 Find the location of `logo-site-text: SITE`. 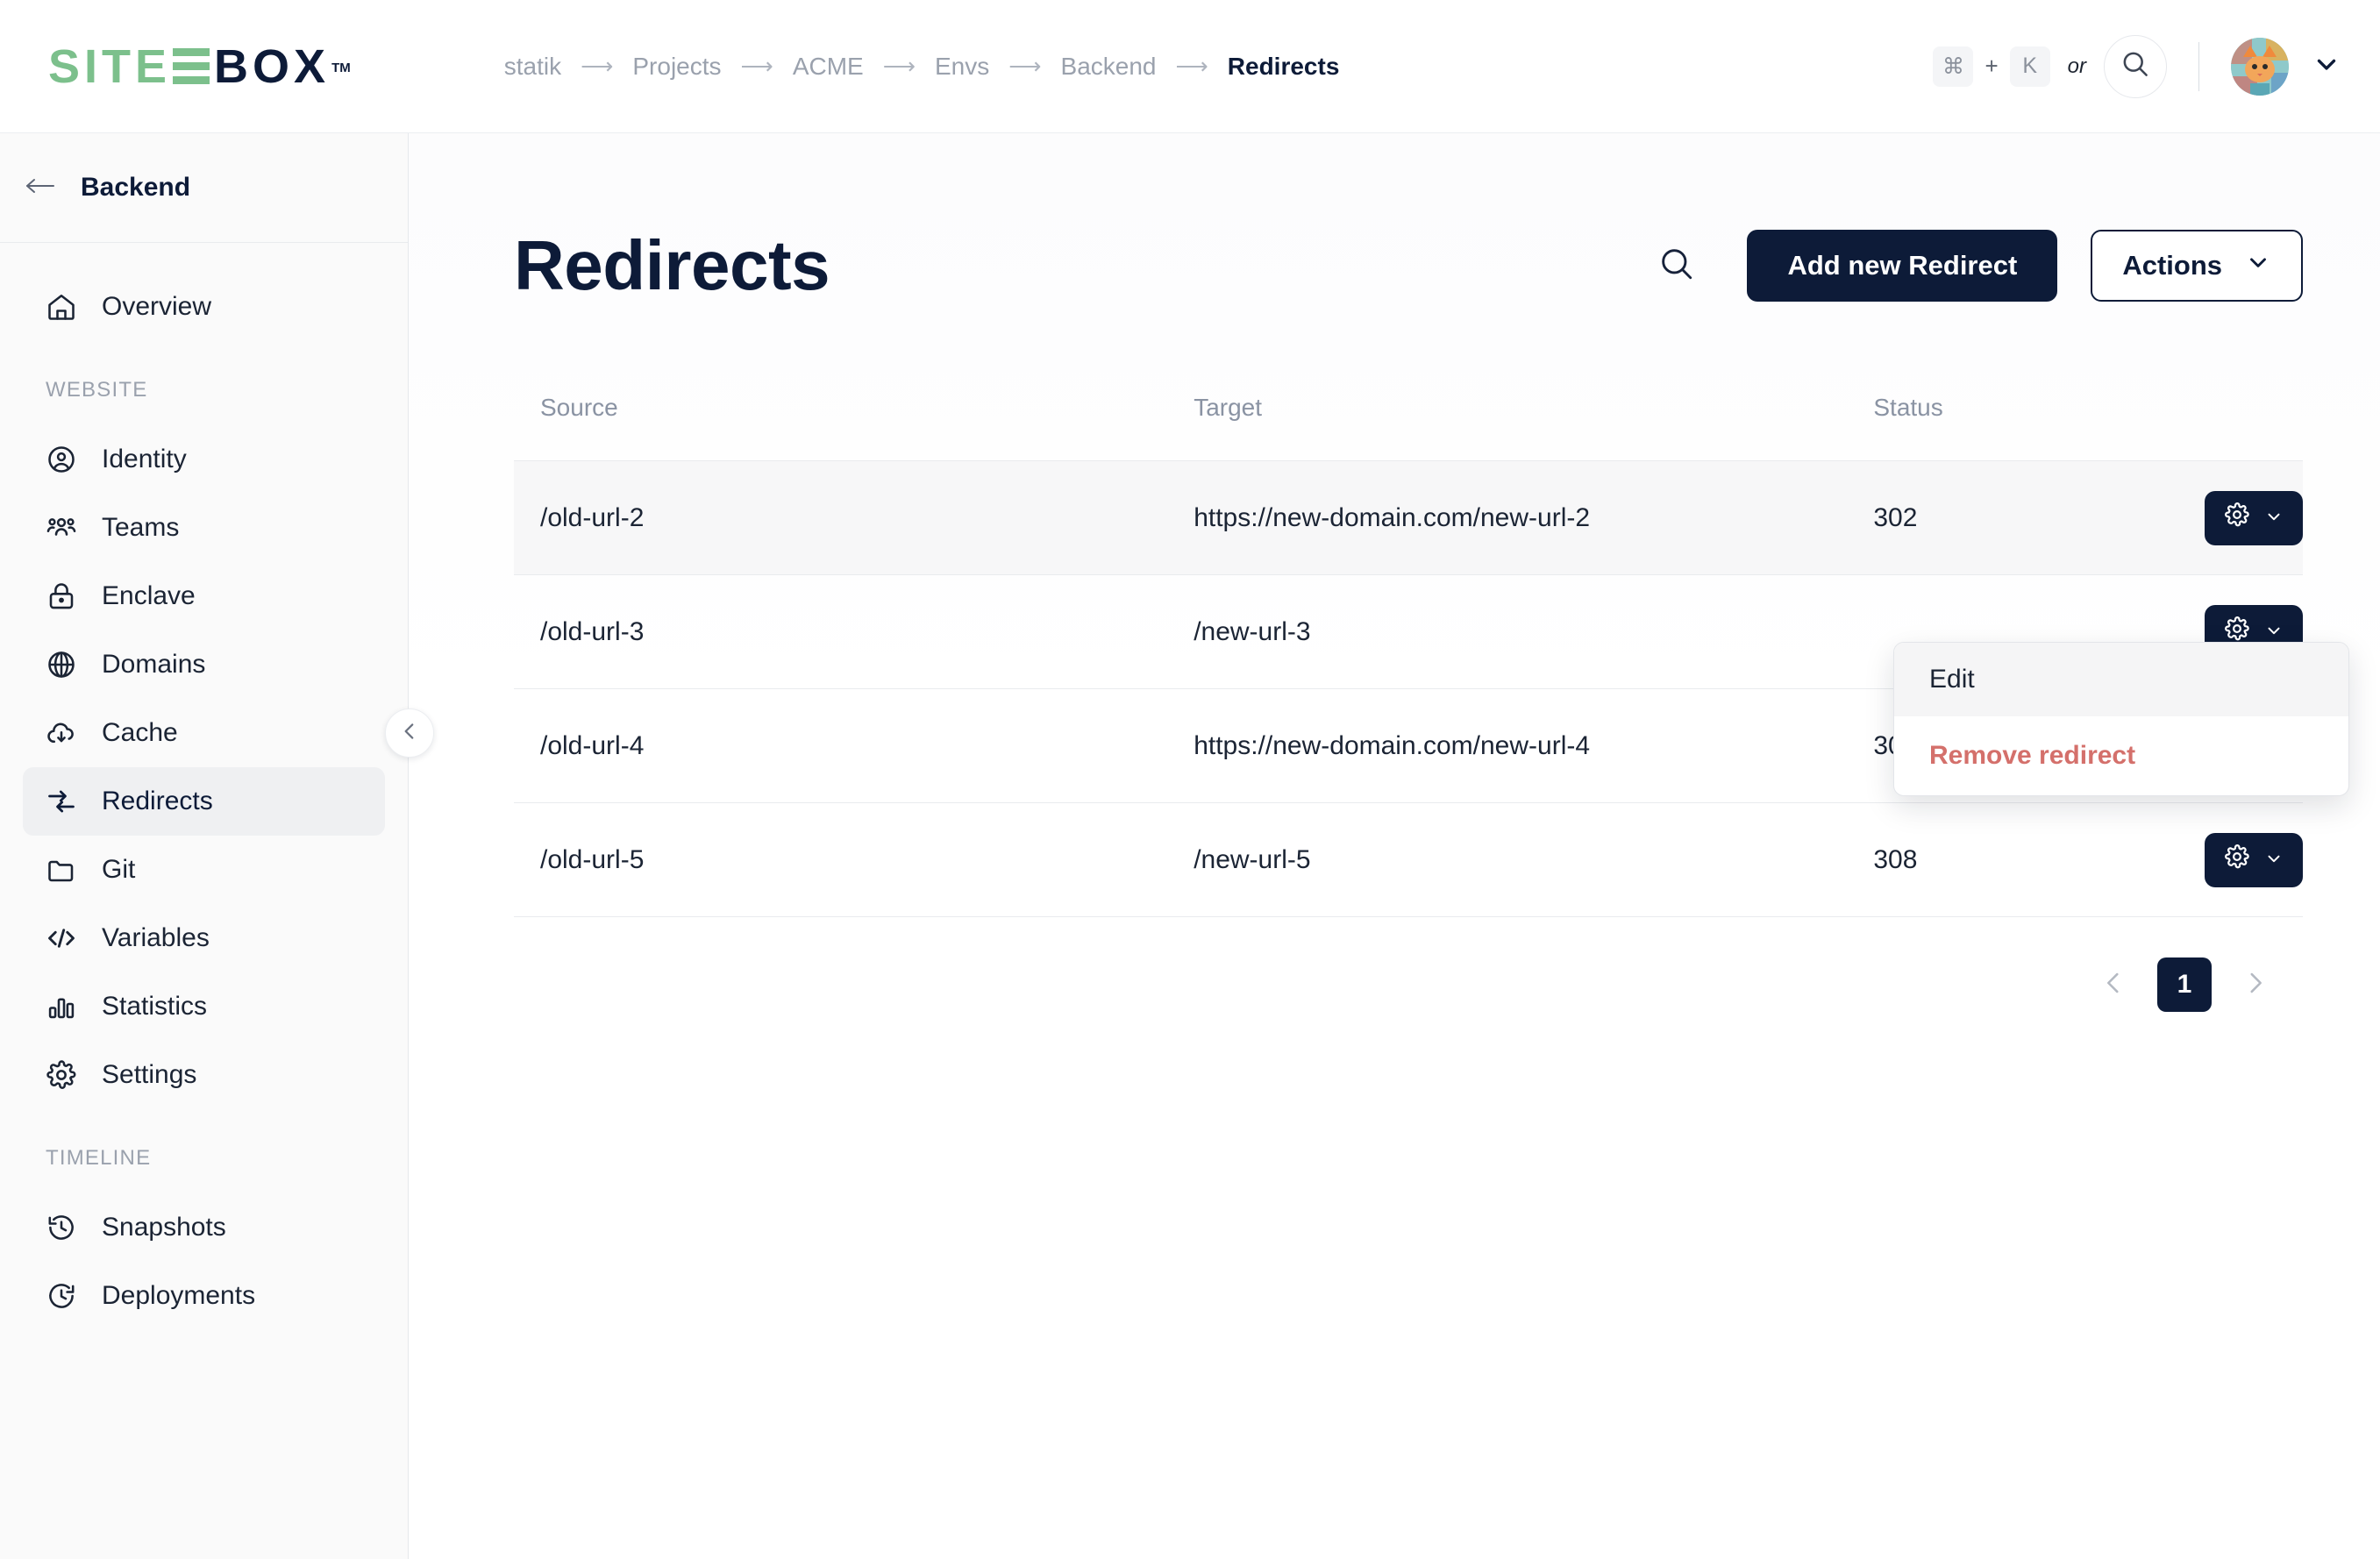

logo-site-text: SITE is located at coordinates (110, 66).